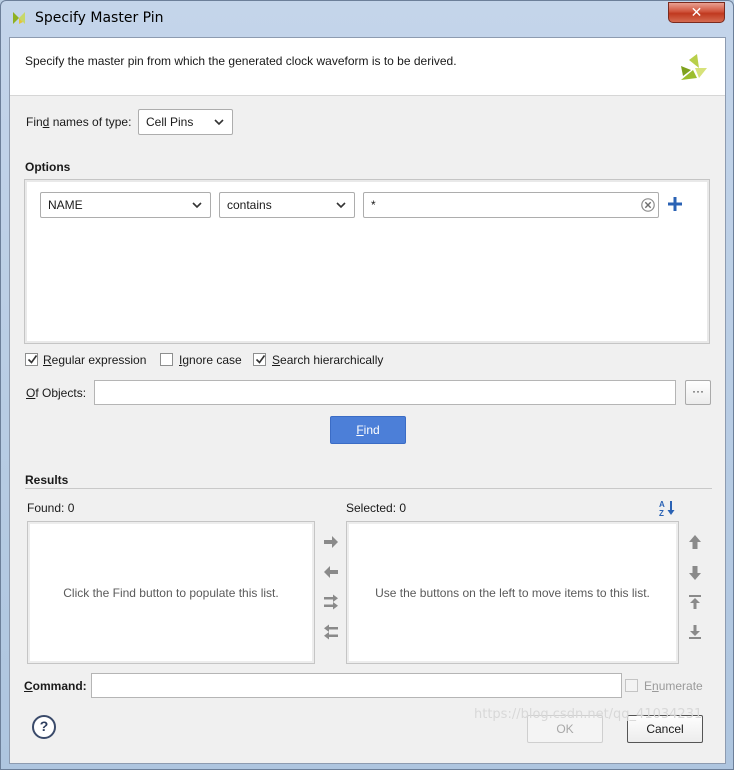  Describe the element at coordinates (331, 572) in the screenshot. I see `move-left-icon` at that location.